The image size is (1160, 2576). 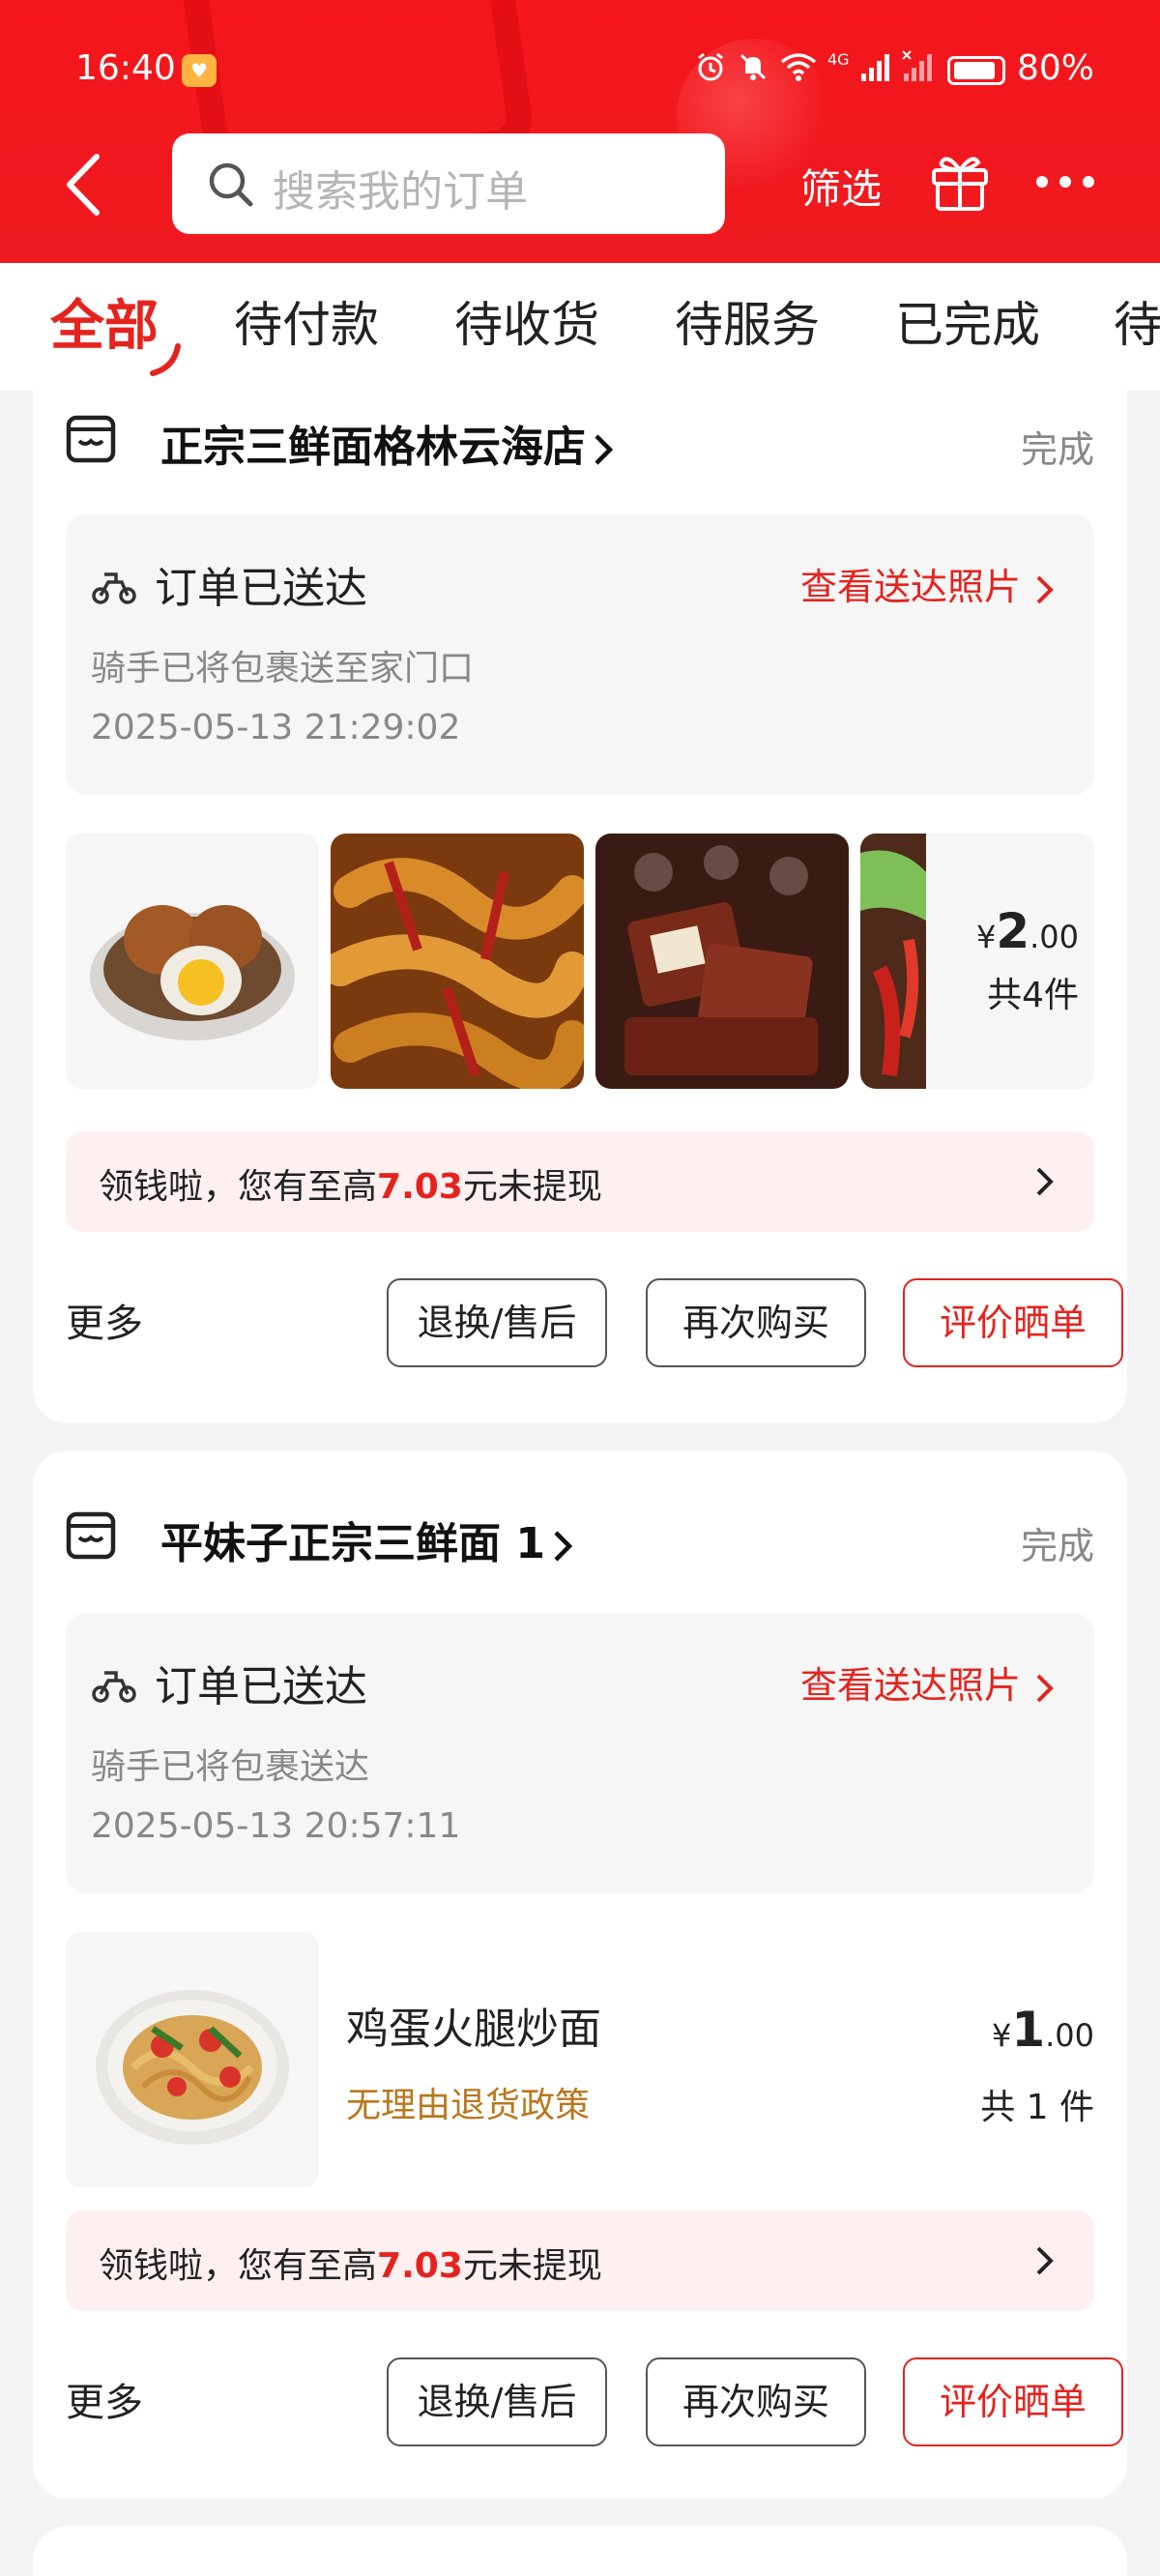 I want to click on order-price: ¥2.00 共4件, so click(x=1027, y=960).